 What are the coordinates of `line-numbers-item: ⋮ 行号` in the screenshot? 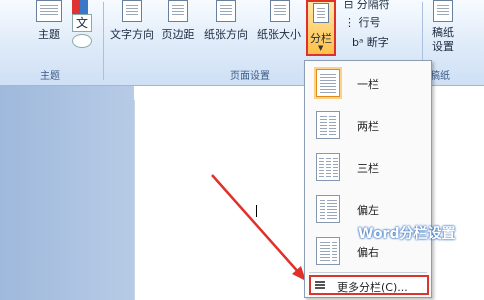 It's located at (362, 22).